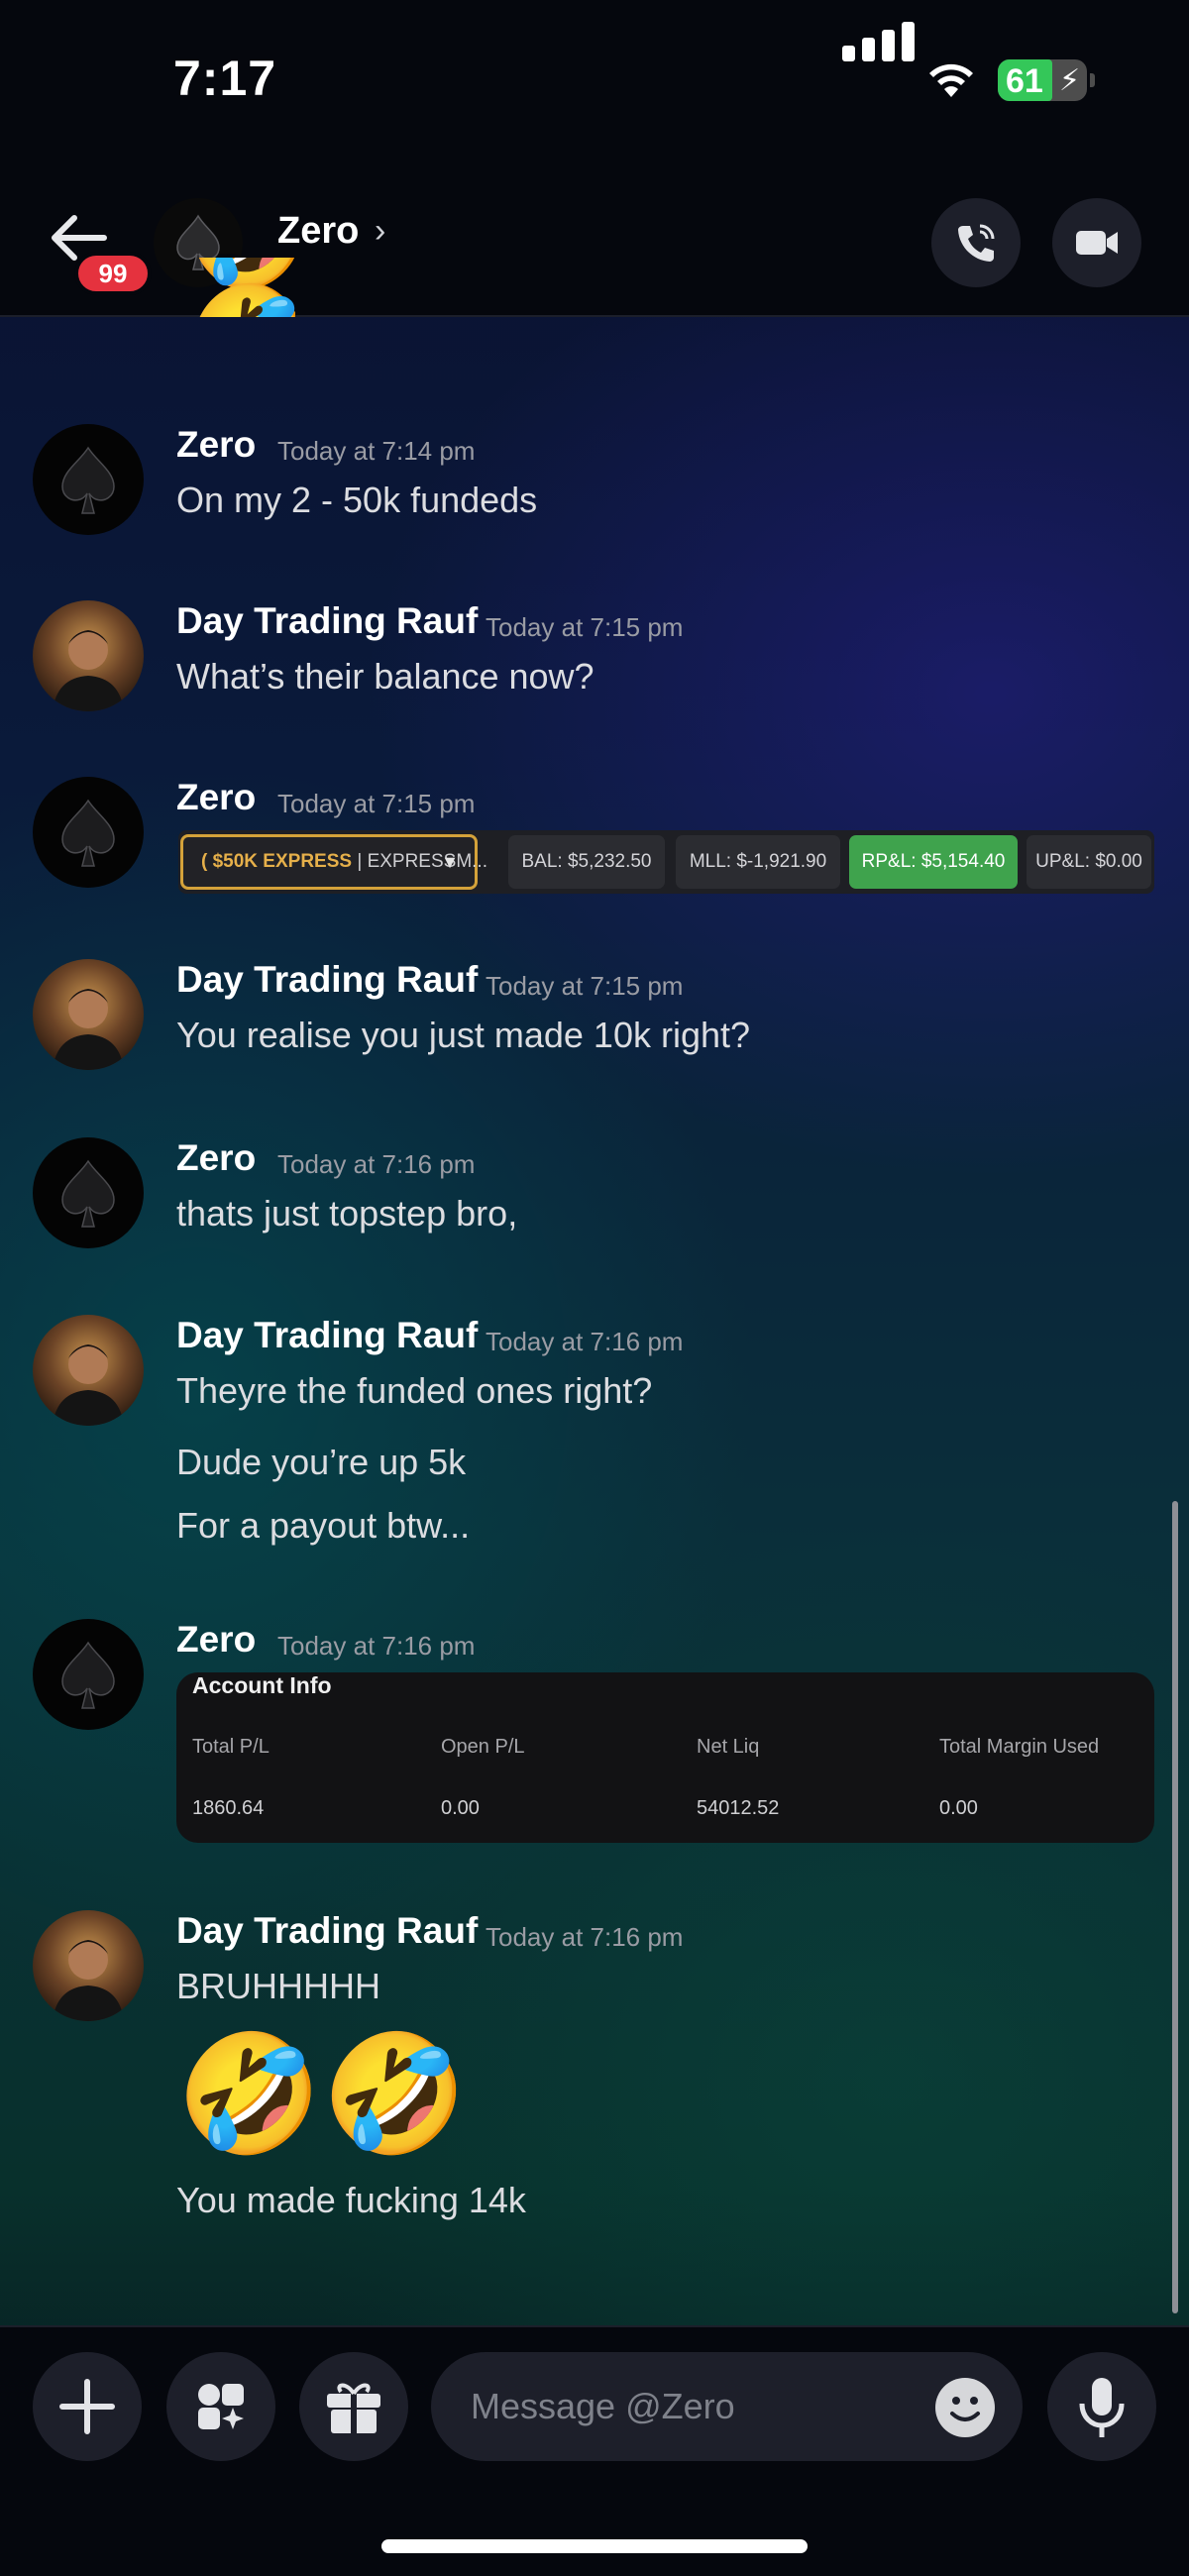  I want to click on microphone-icon, so click(1102, 2407).